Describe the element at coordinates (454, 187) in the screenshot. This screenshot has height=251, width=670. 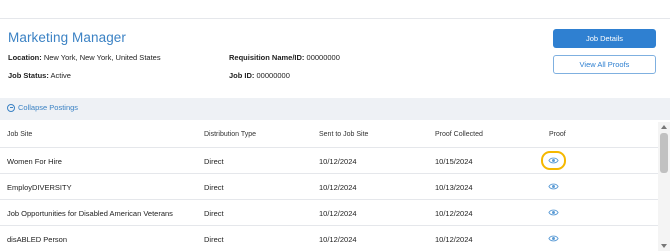
I see `proof-collected-cell: 10/13/2024` at that location.